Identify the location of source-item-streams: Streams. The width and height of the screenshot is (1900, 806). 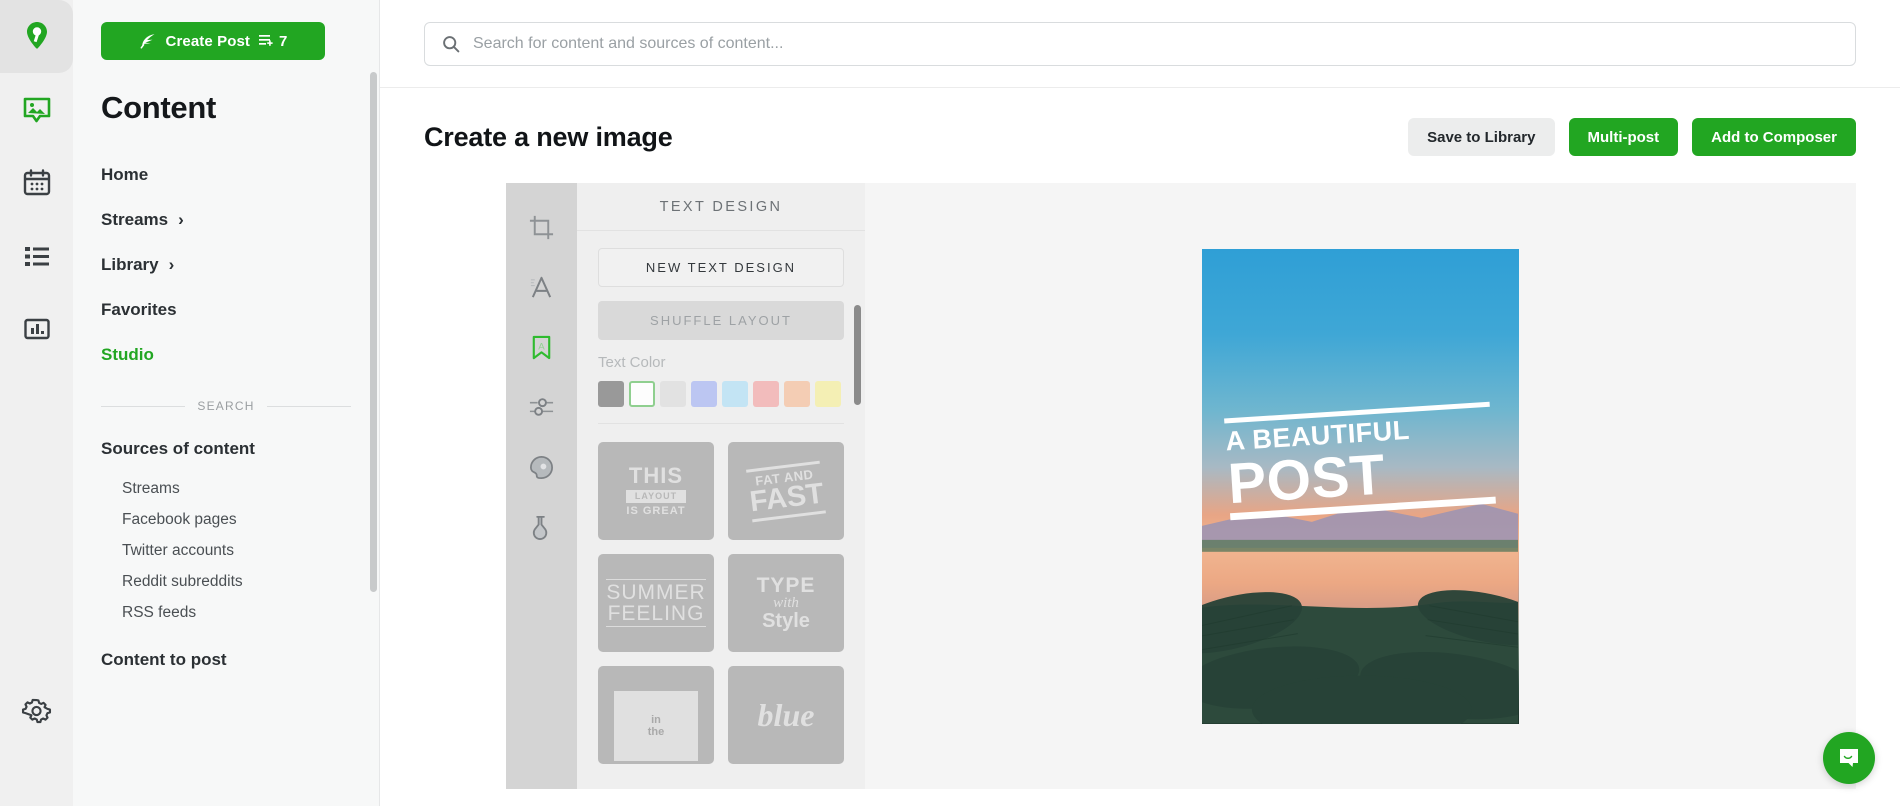
(250, 488).